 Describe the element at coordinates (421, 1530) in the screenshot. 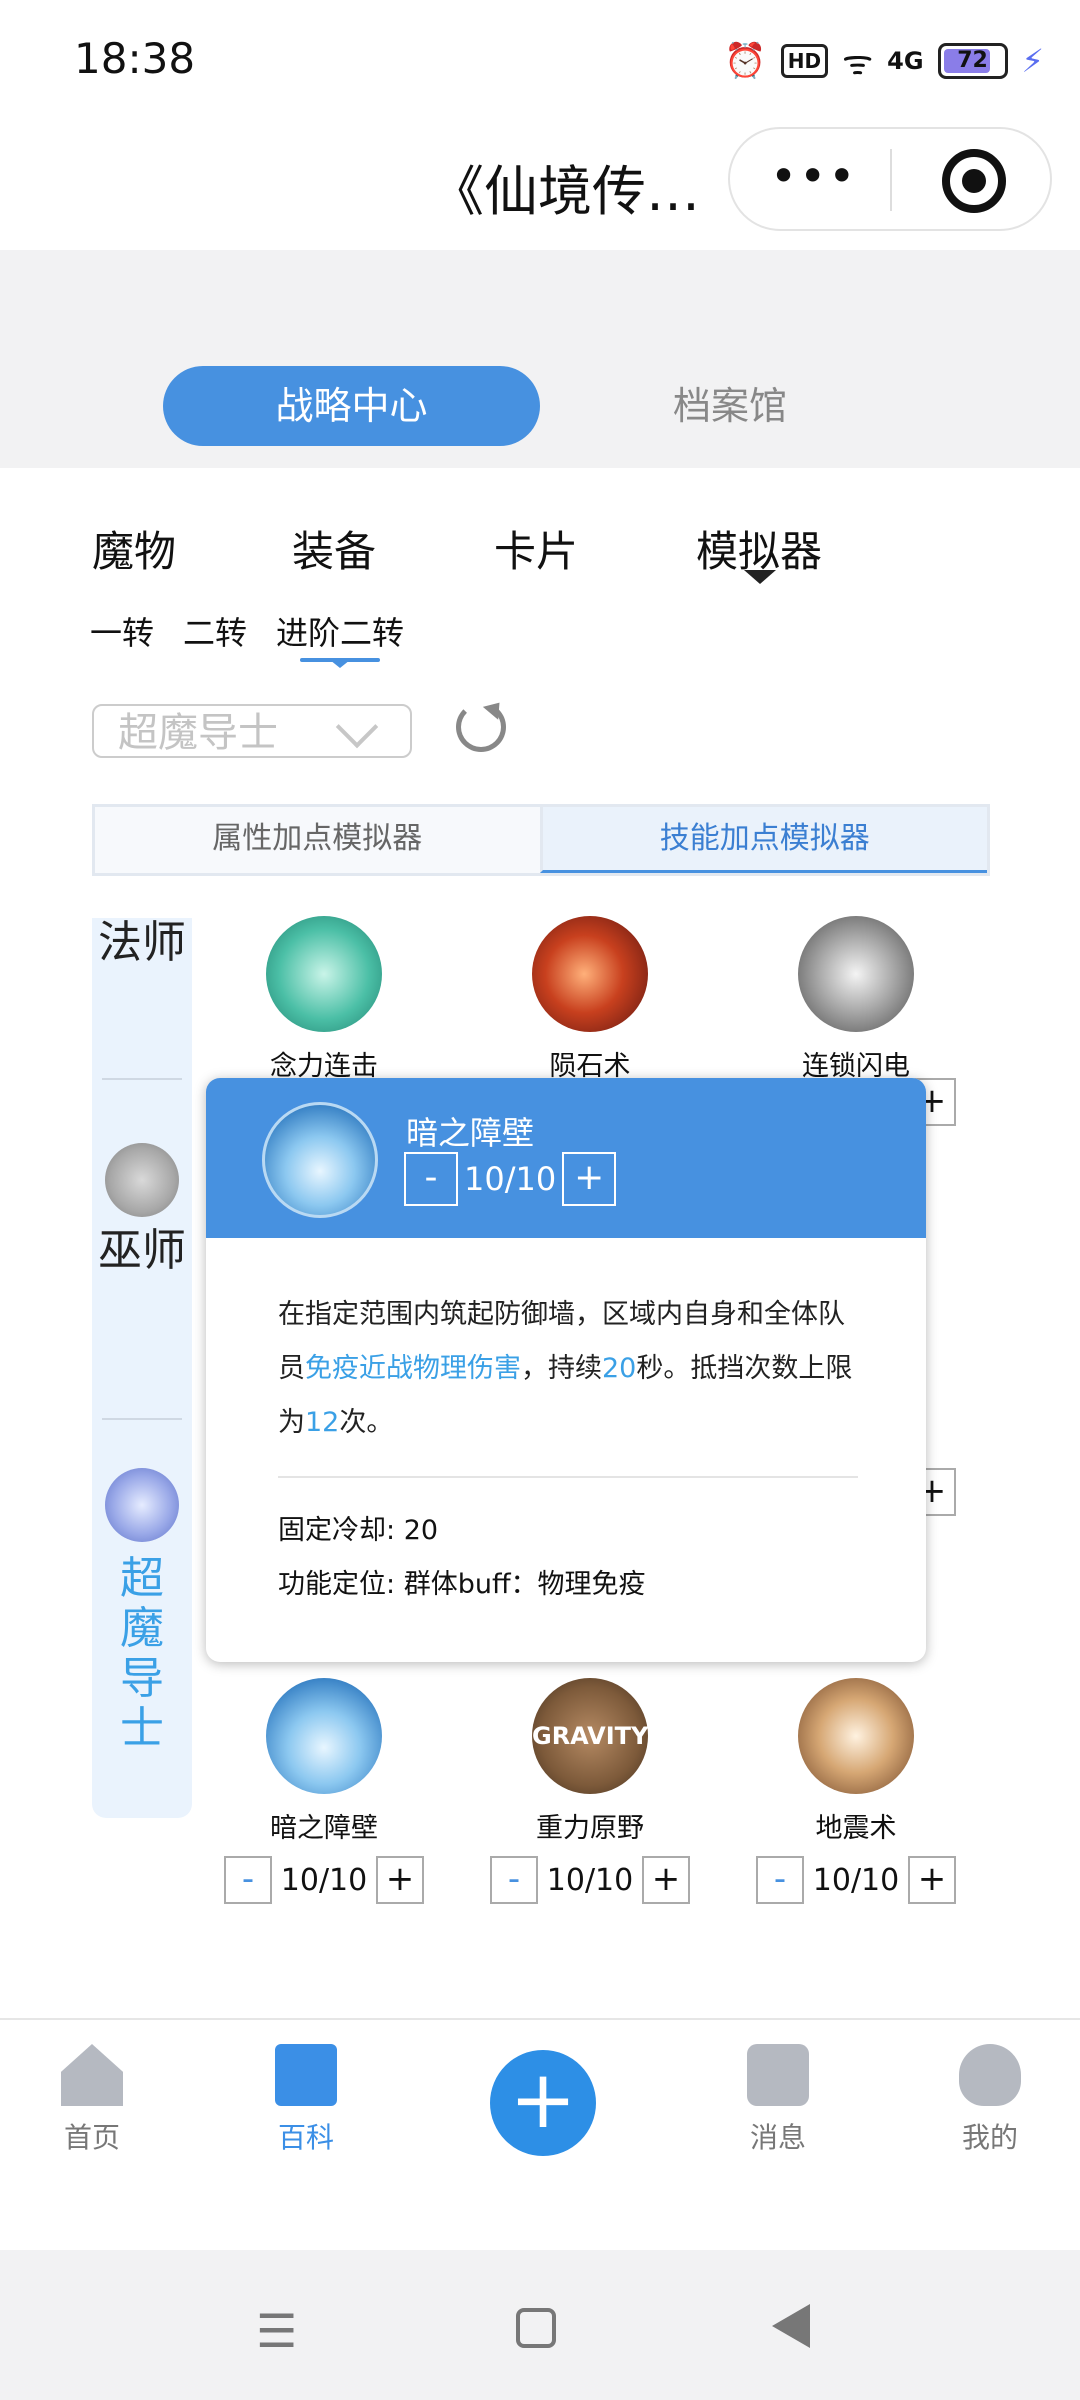

I see `cooldown-value: 20` at that location.